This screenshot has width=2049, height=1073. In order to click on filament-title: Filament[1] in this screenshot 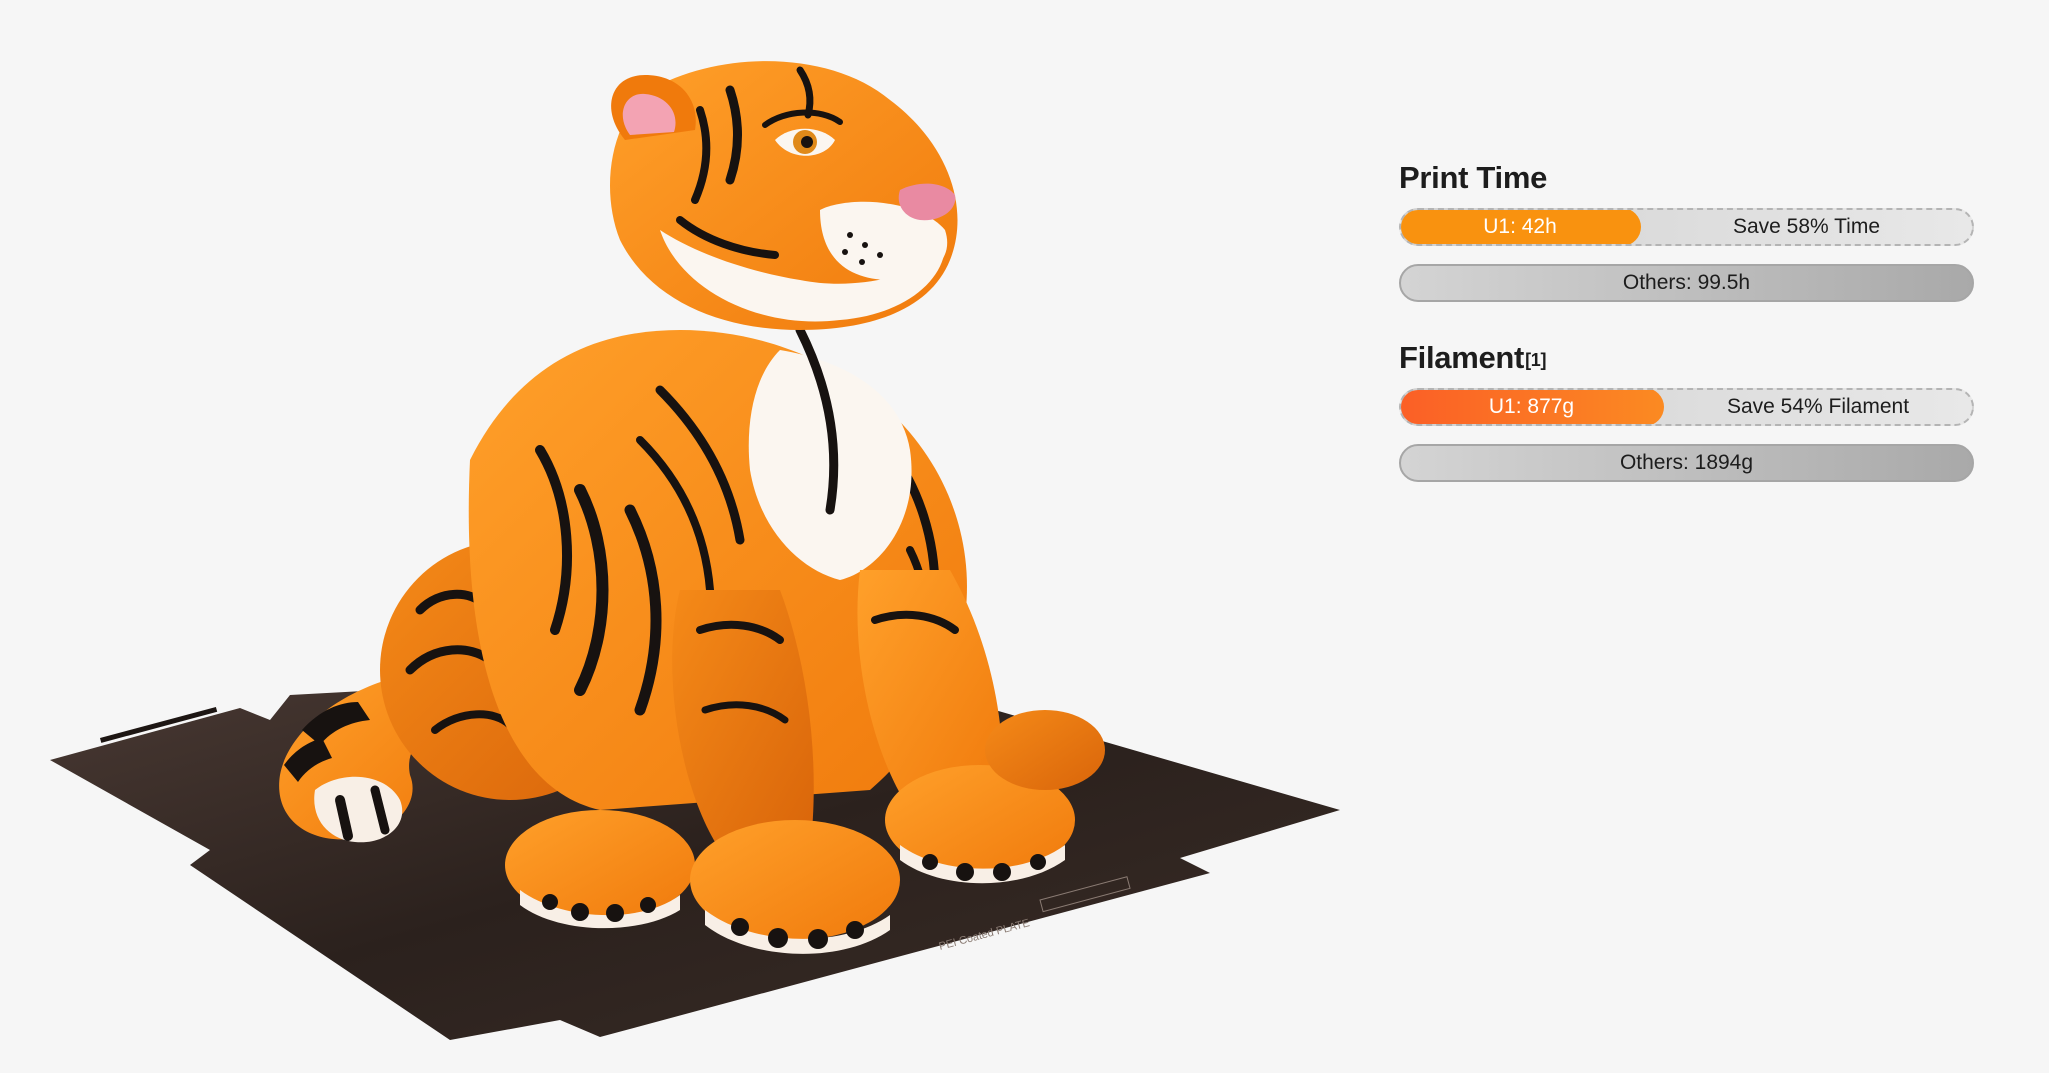, I will do `click(1686, 359)`.